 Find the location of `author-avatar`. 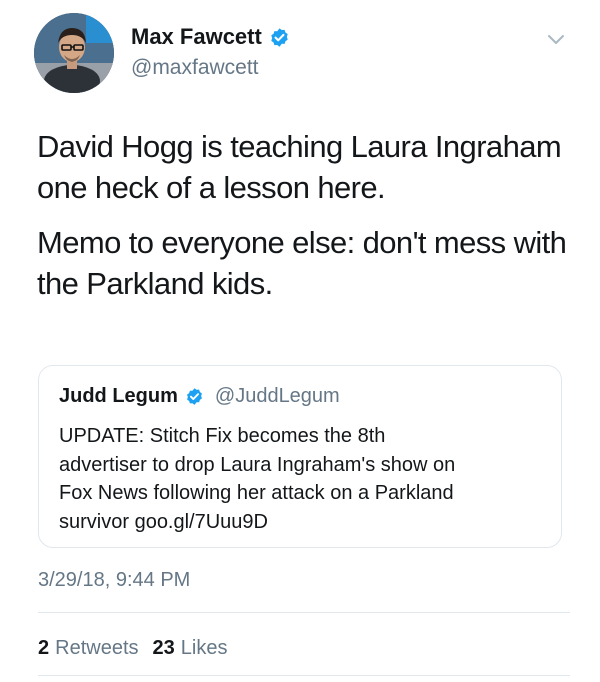

author-avatar is located at coordinates (74, 53).